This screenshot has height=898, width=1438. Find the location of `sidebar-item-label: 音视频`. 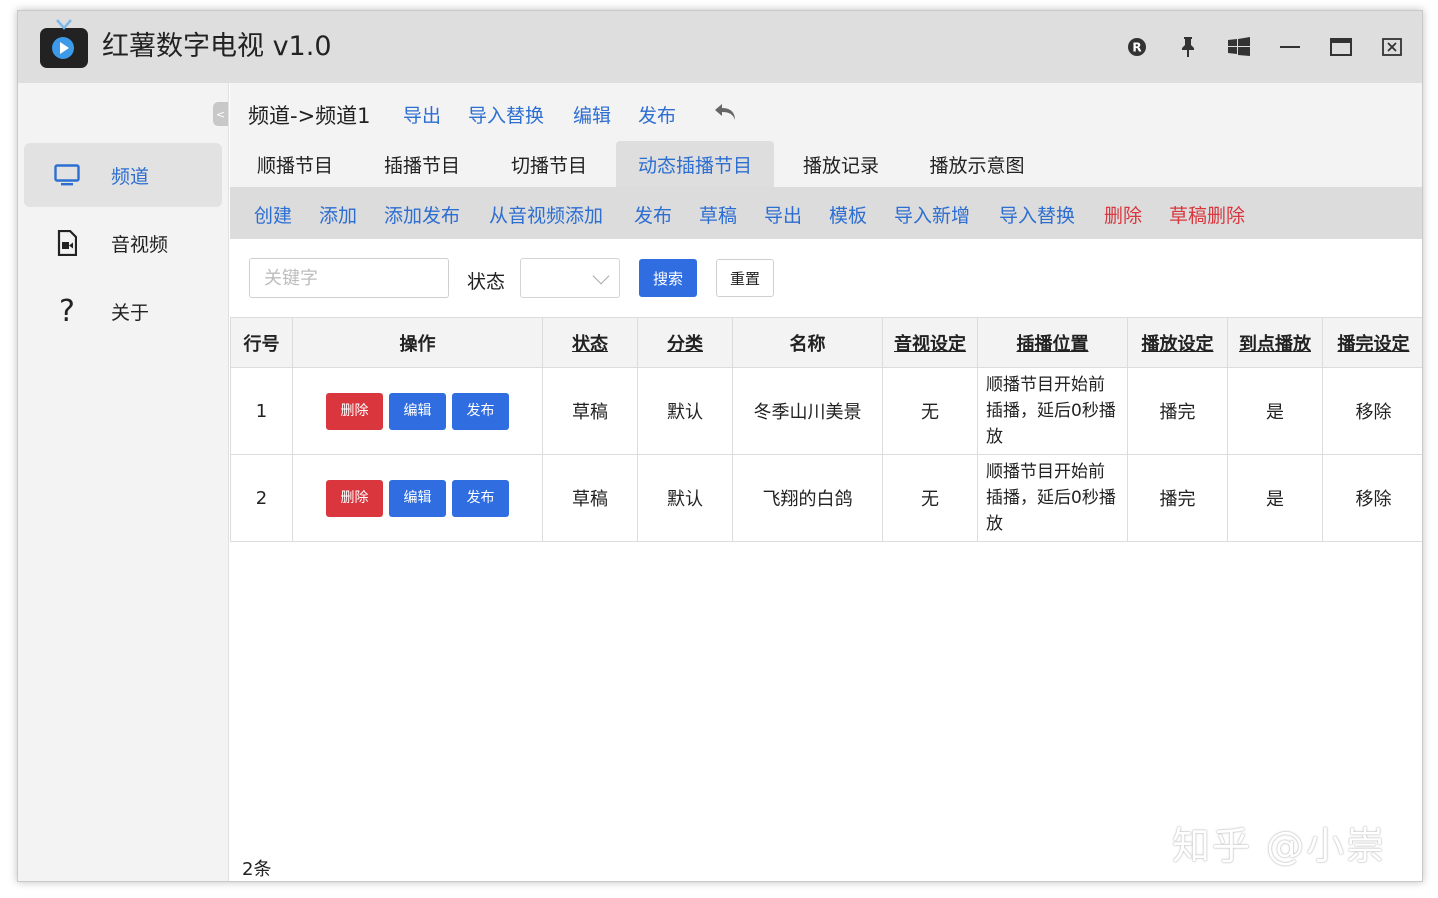

sidebar-item-label: 音视频 is located at coordinates (140, 244).